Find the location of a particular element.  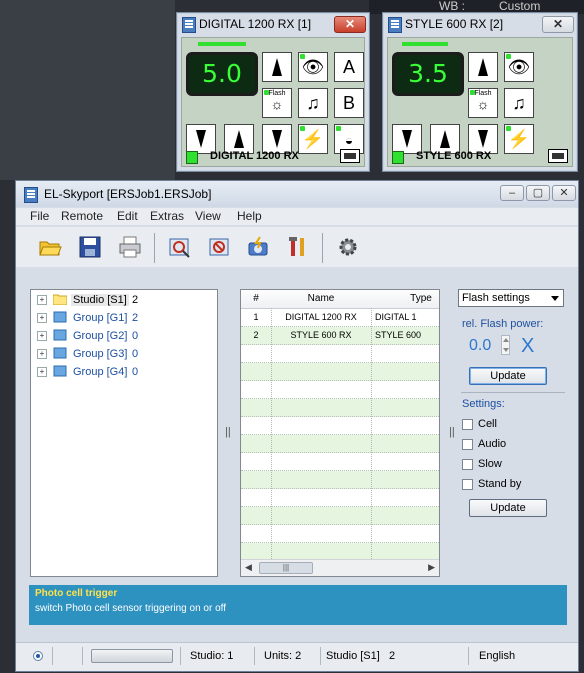

tree-item-label: Group [G4] is located at coordinates (100, 372).